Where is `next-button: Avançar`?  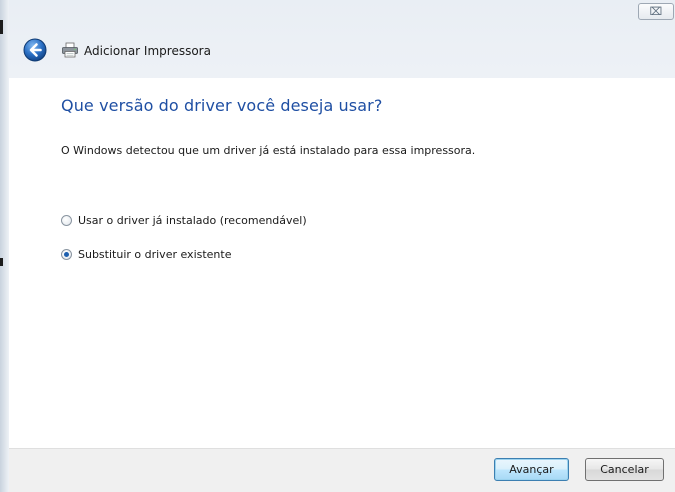 next-button: Avançar is located at coordinates (531, 469).